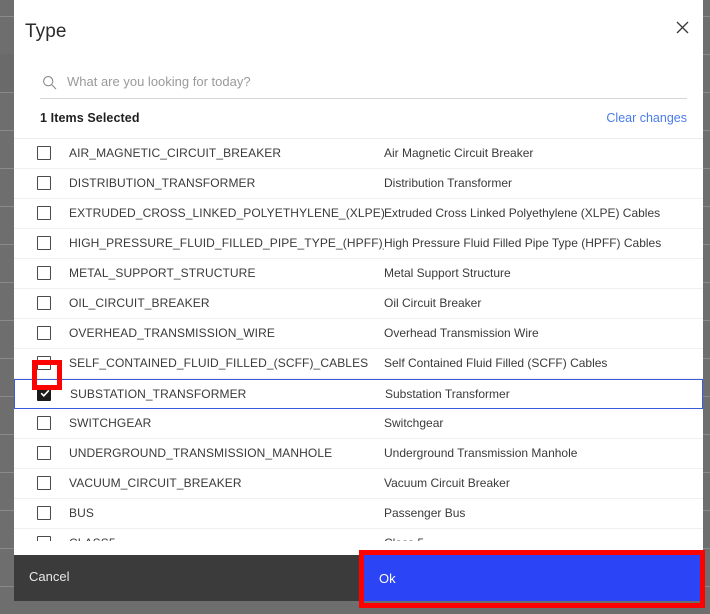 The width and height of the screenshot is (710, 614). I want to click on clear-changes-link: Clear changes, so click(646, 118).